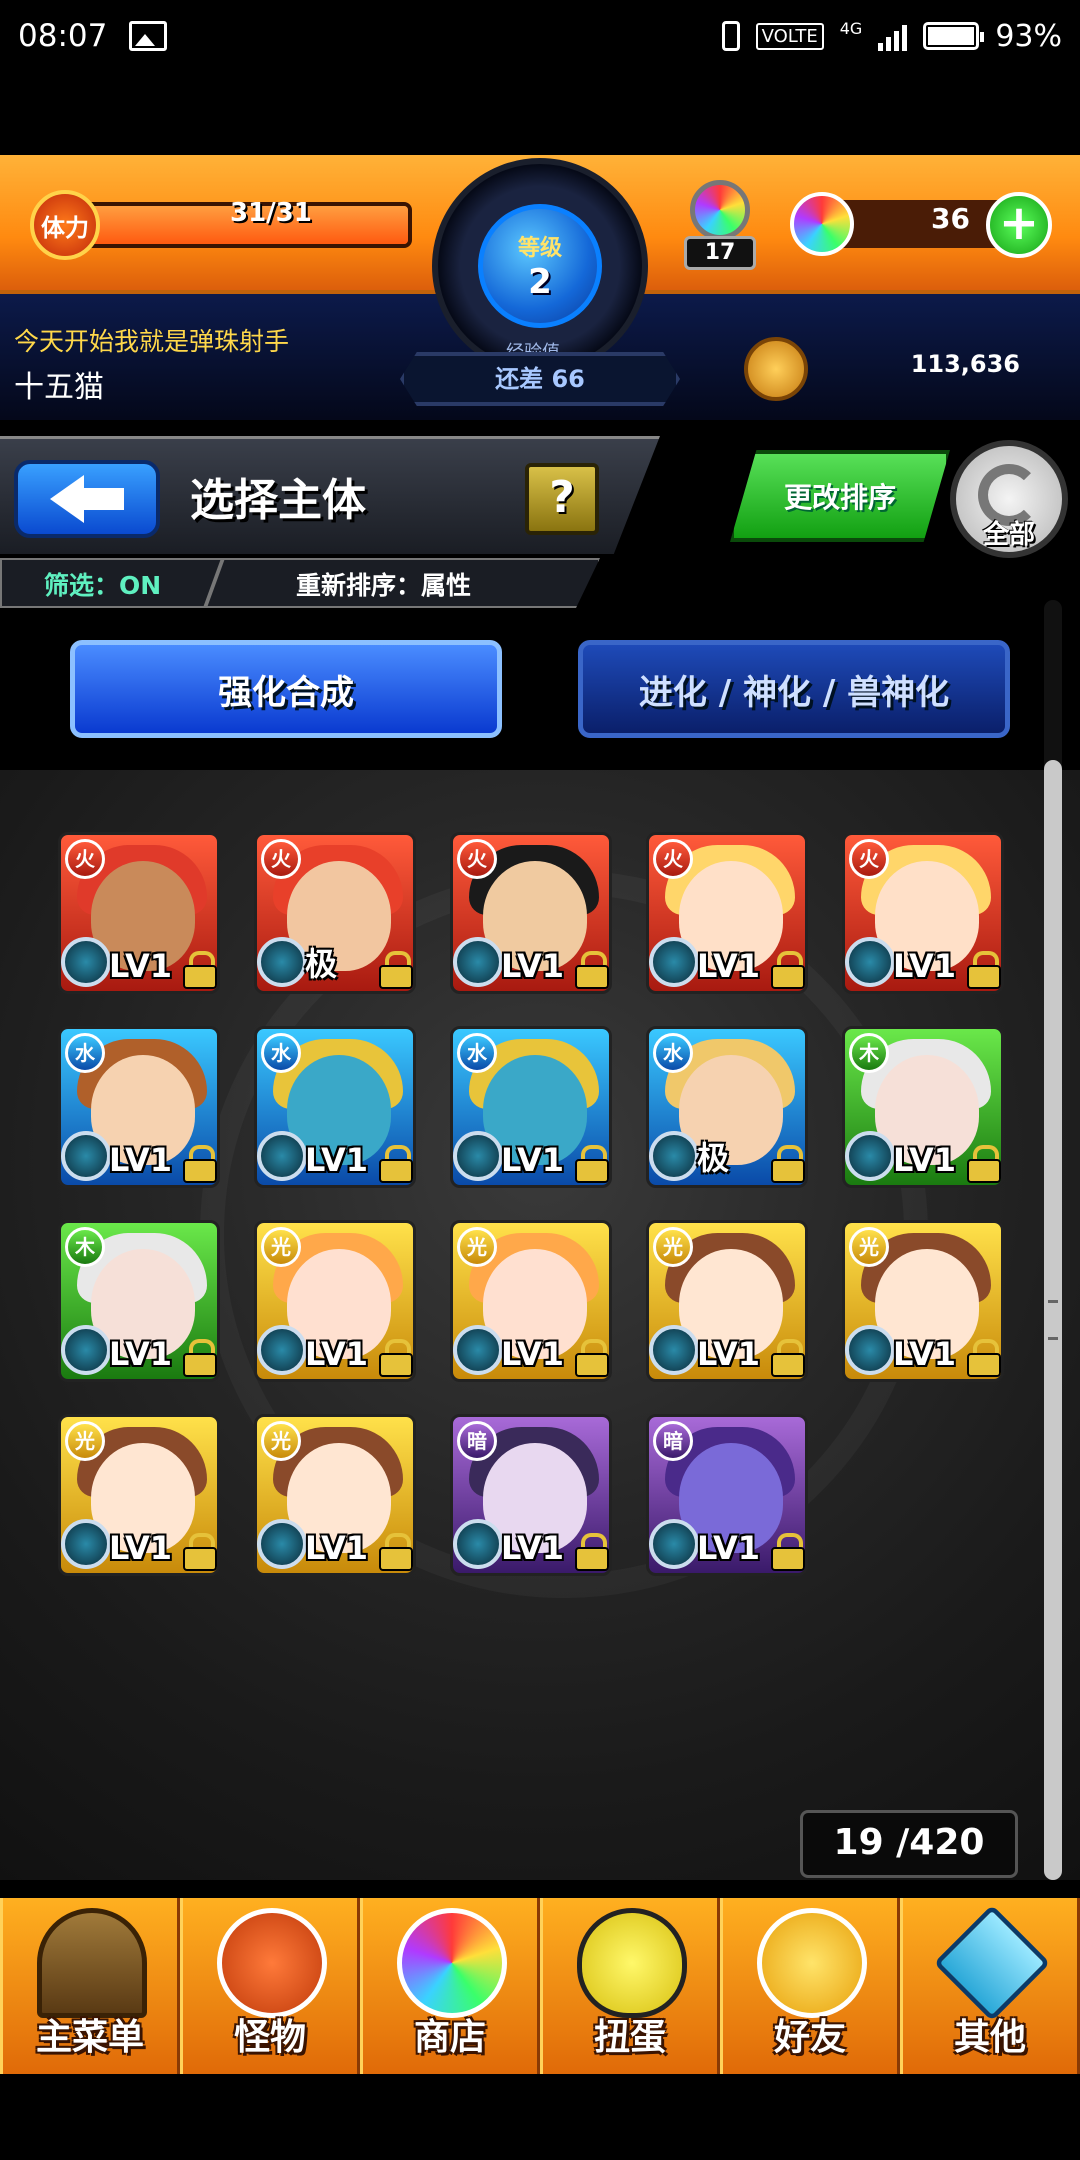 The image size is (1080, 2160). What do you see at coordinates (840, 496) in the screenshot?
I see `change-sort-button: 更改排序` at bounding box center [840, 496].